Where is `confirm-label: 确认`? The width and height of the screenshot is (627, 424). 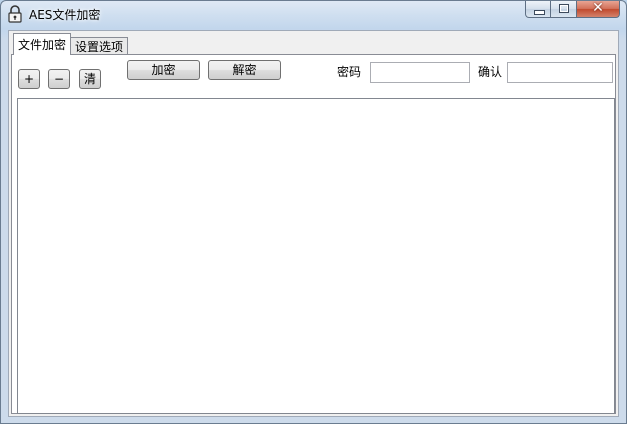
confirm-label: 确认 is located at coordinates (490, 72).